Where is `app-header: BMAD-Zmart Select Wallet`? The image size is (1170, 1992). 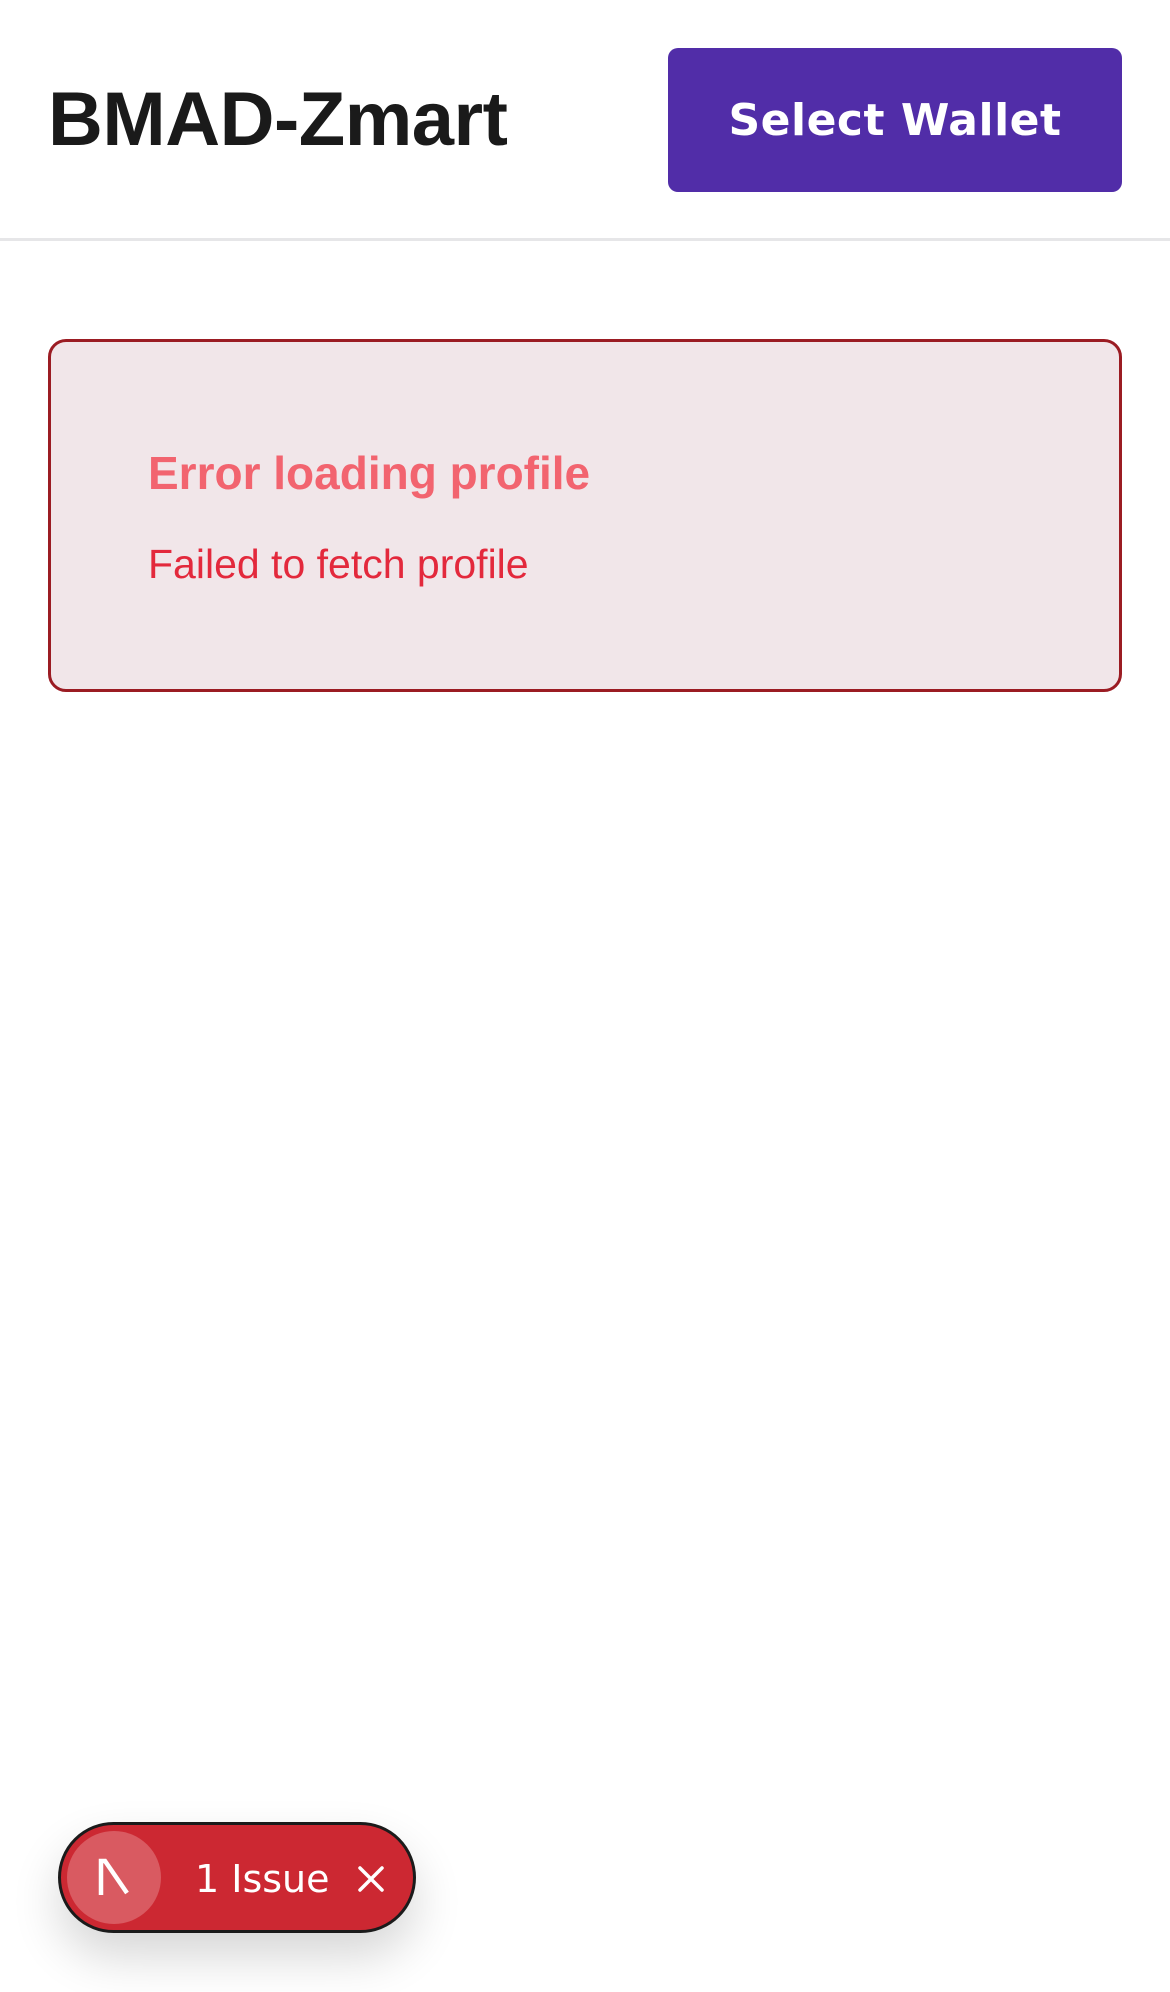
app-header: BMAD-Zmart Select Wallet is located at coordinates (585, 120).